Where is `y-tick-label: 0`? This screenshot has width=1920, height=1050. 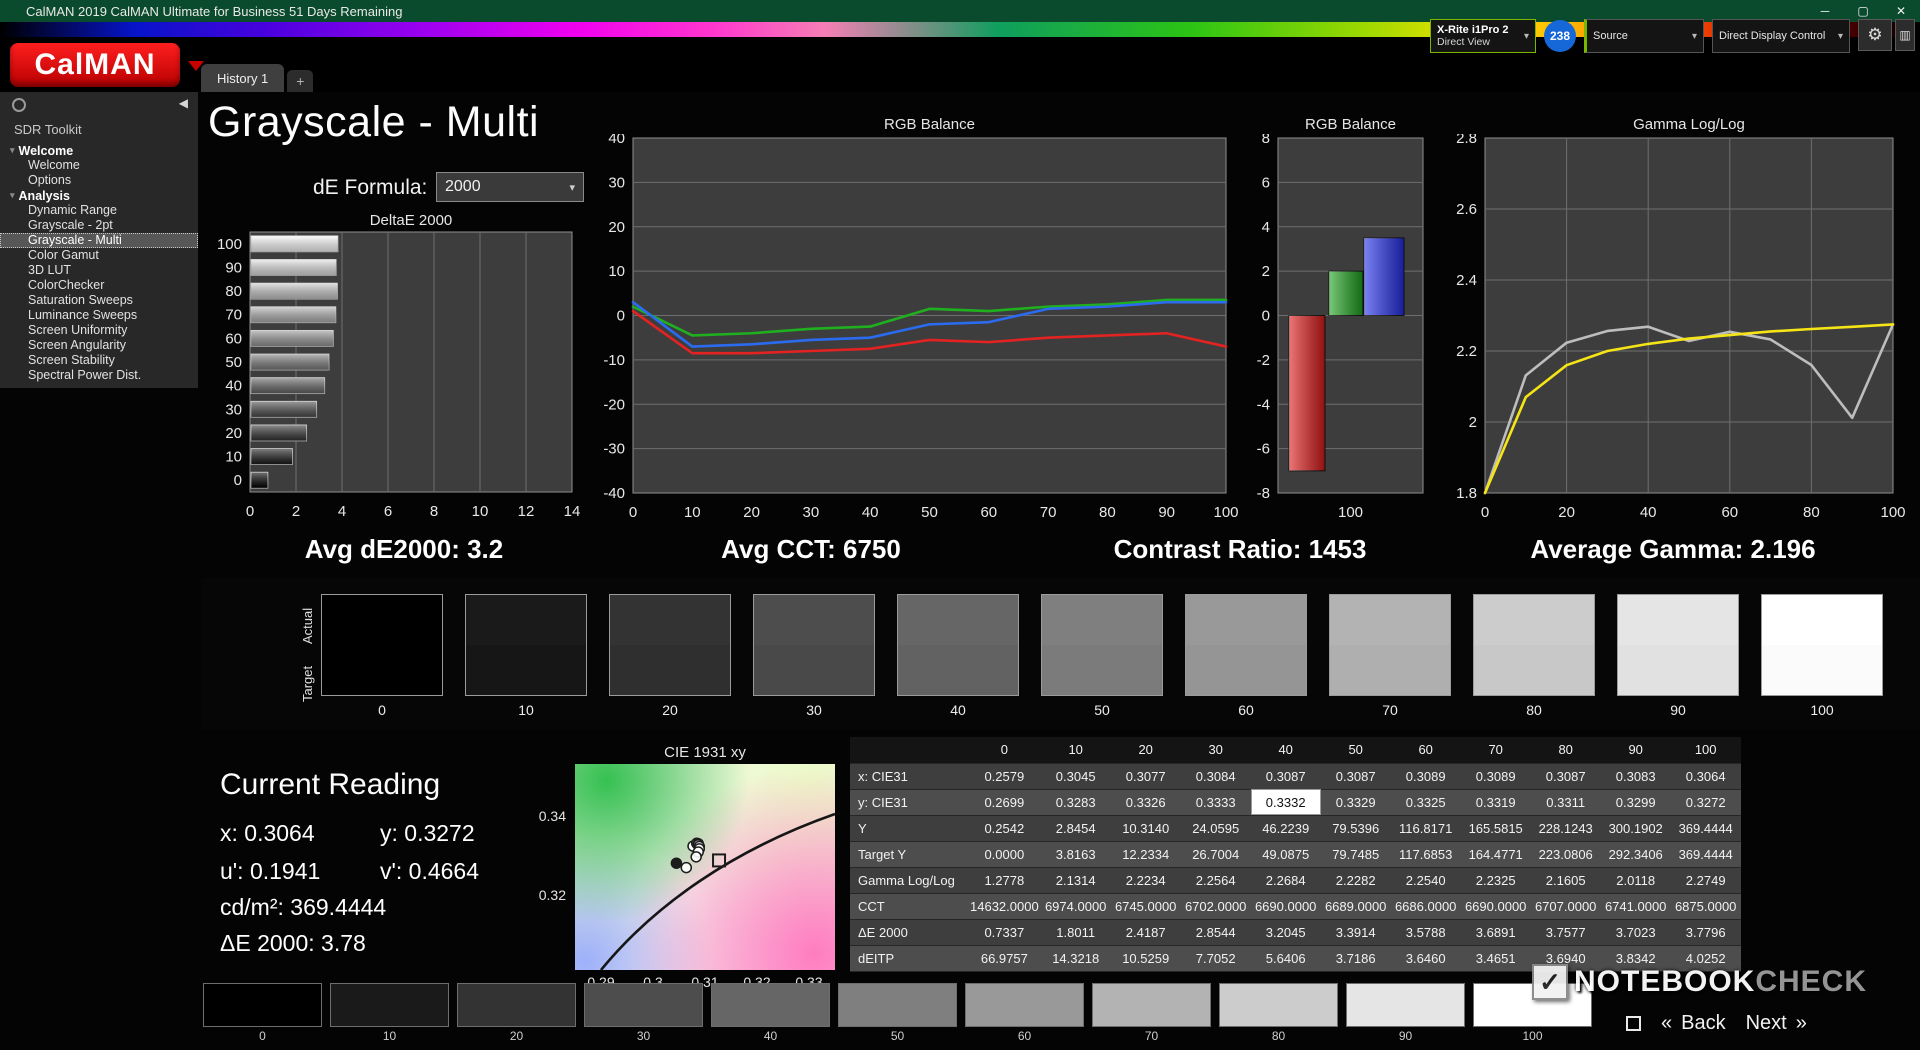
y-tick-label: 0 is located at coordinates (238, 480).